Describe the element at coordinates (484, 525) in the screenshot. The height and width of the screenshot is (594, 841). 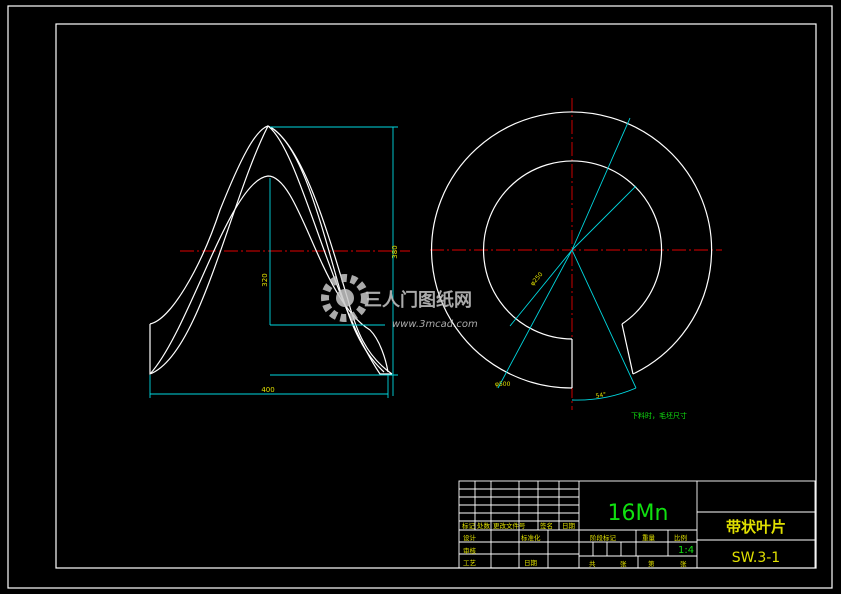
I see `tb-count-label: 处数` at that location.